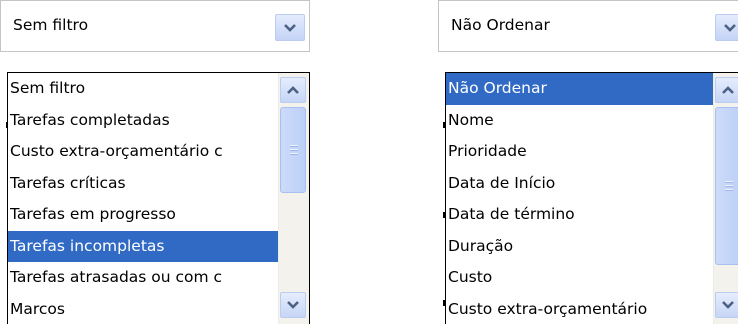 The width and height of the screenshot is (738, 324). I want to click on filter-scroll-down-button, so click(293, 305).